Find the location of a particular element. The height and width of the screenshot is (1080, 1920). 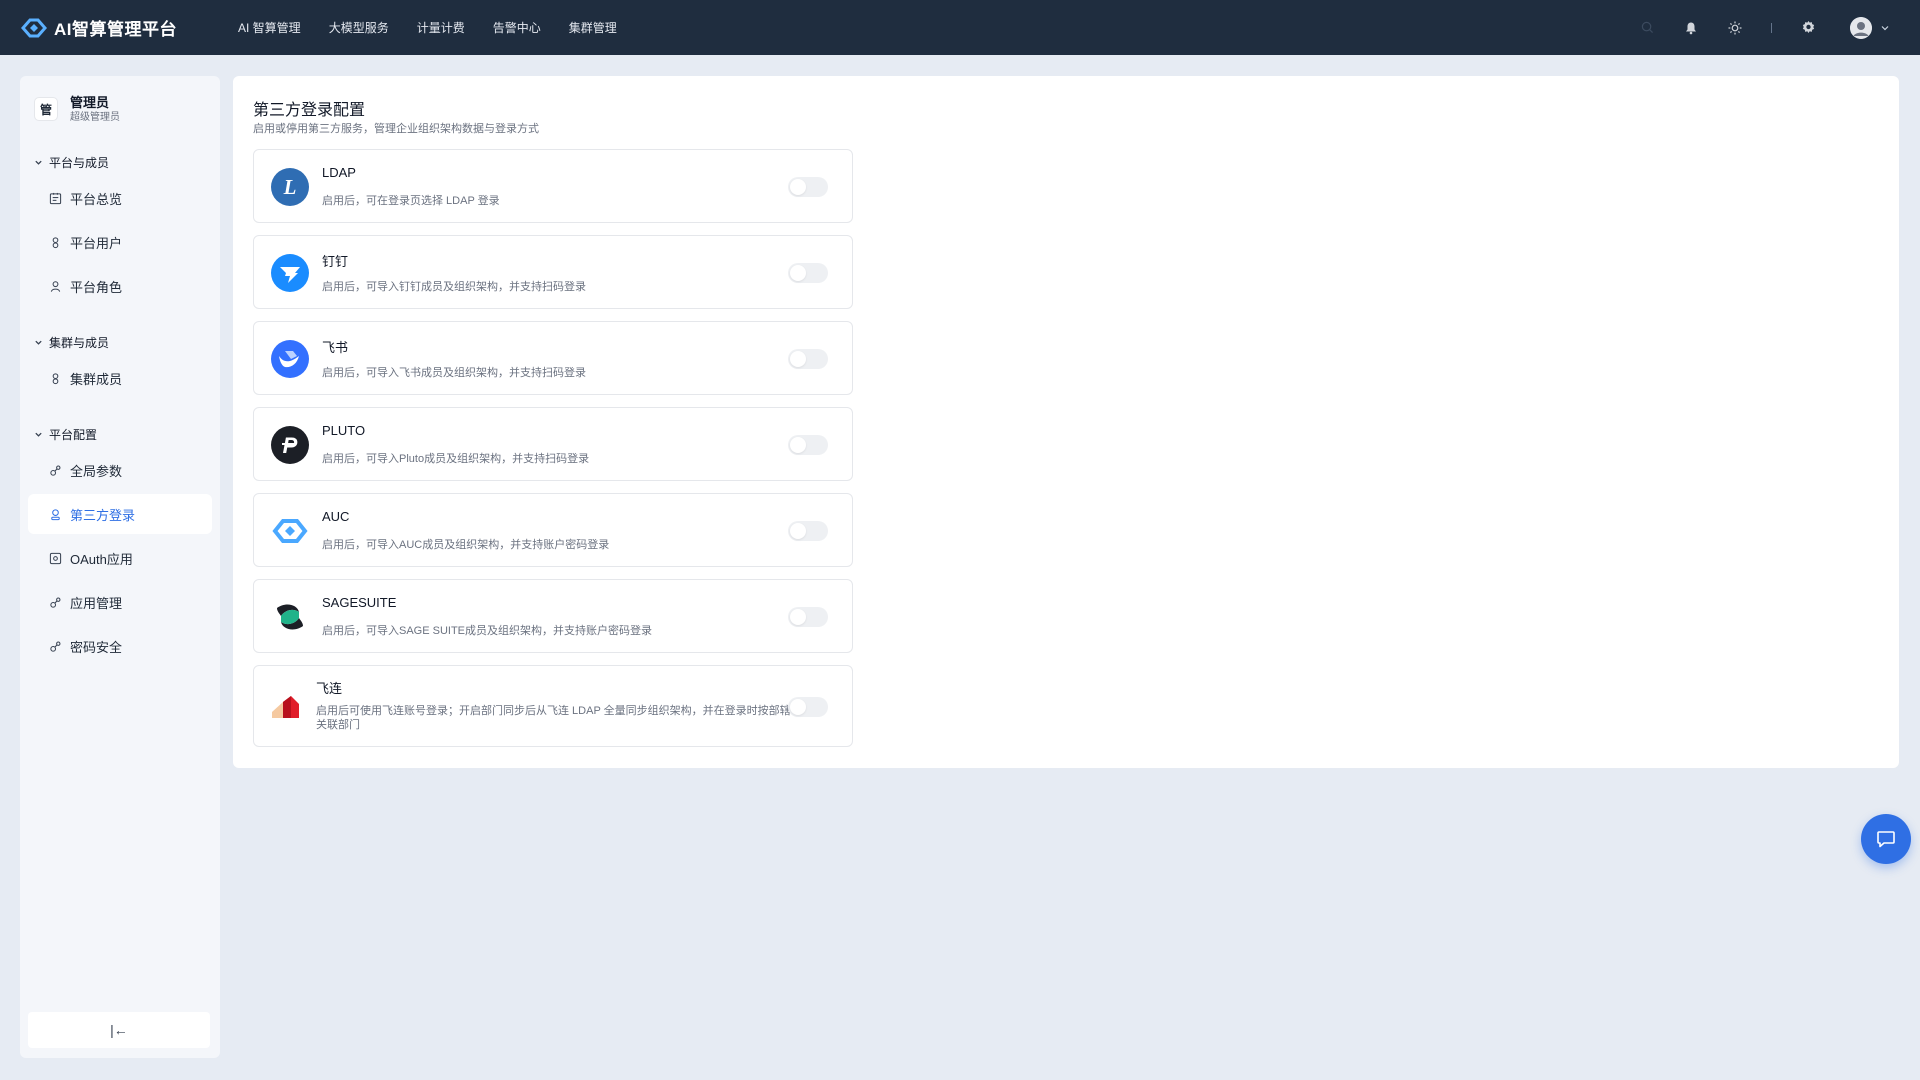

sidebar-item-app-management: 应用管理 is located at coordinates (120, 602).